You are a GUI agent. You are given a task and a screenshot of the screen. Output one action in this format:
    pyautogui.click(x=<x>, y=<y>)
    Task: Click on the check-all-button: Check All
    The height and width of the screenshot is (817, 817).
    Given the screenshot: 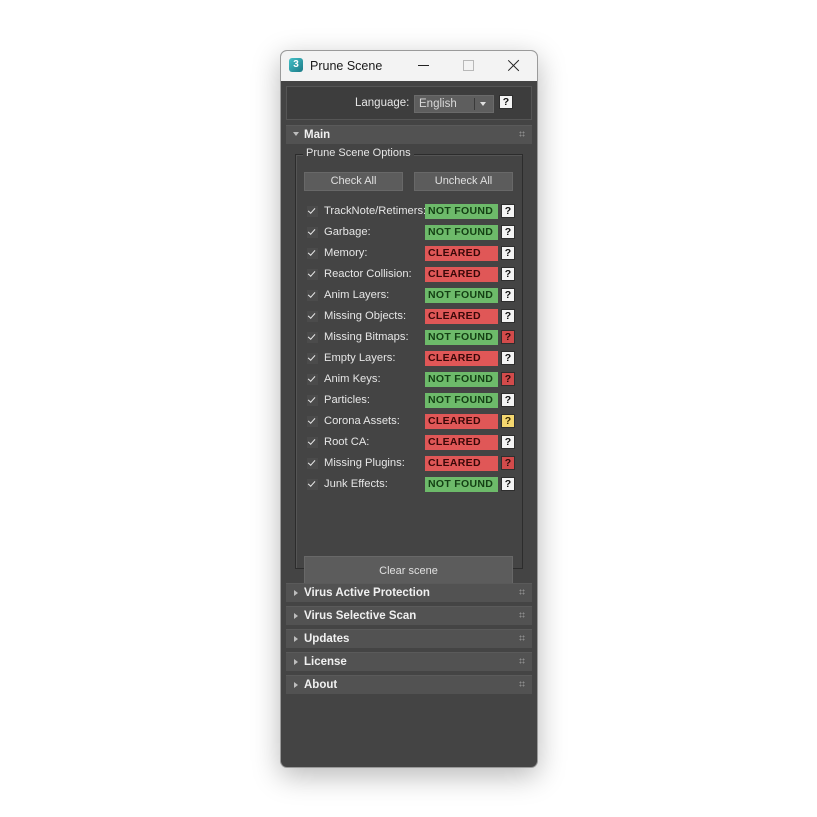 What is the action you would take?
    pyautogui.click(x=353, y=181)
    